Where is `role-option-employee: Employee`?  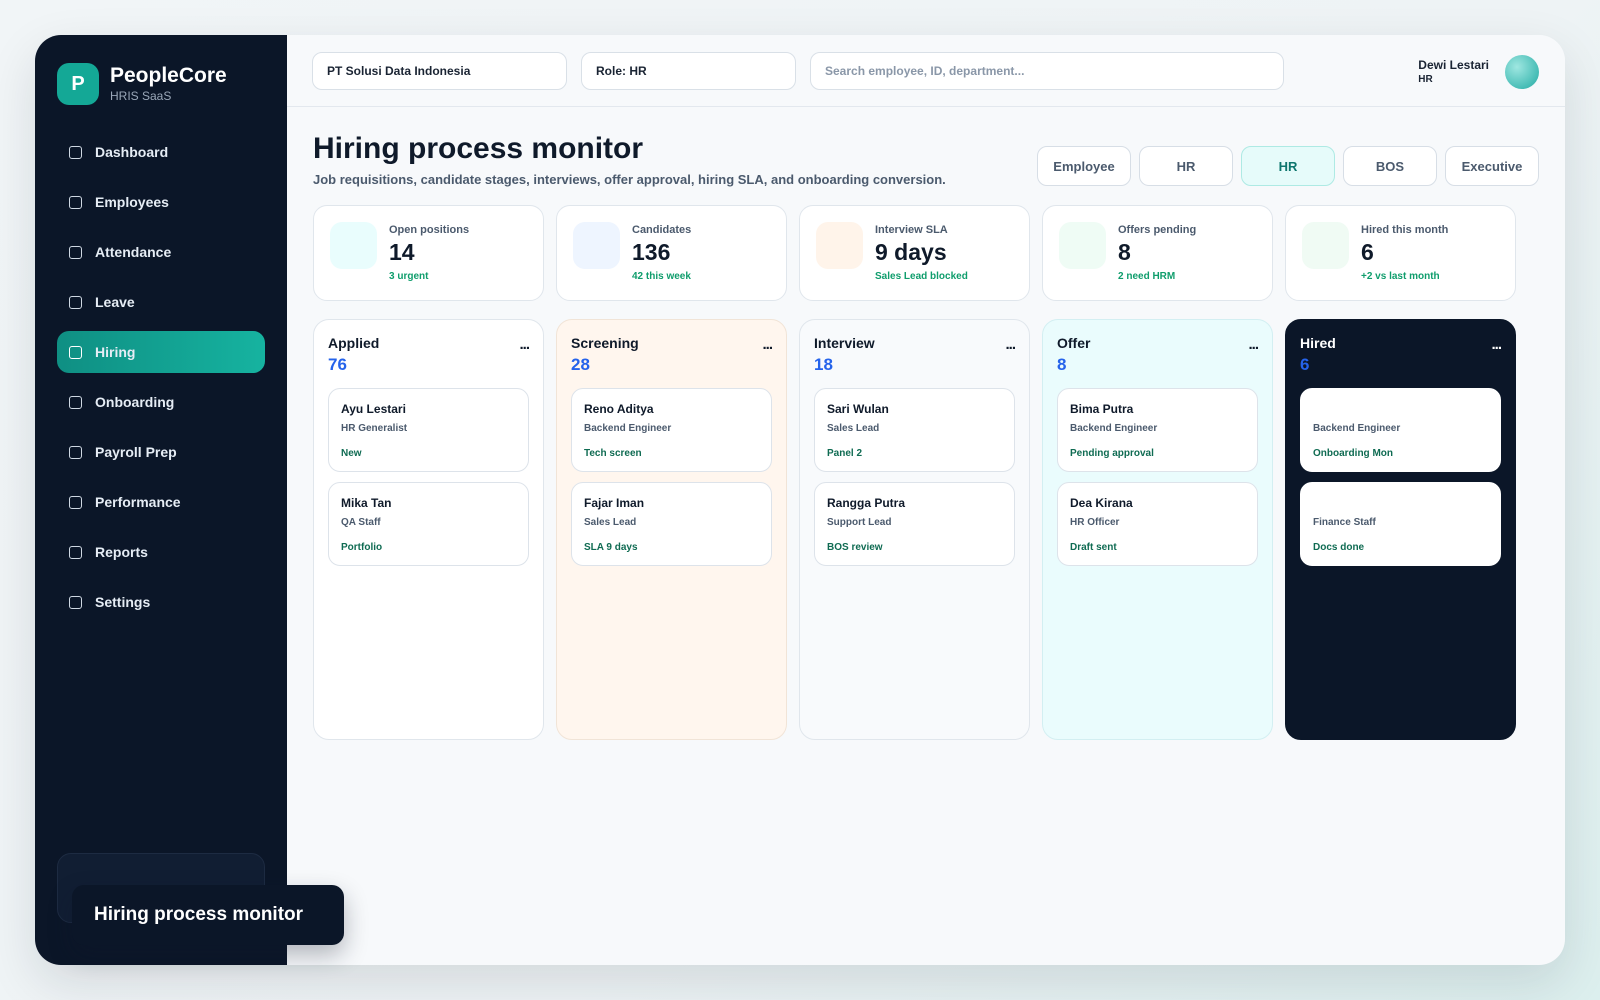
role-option-employee: Employee is located at coordinates (1084, 166).